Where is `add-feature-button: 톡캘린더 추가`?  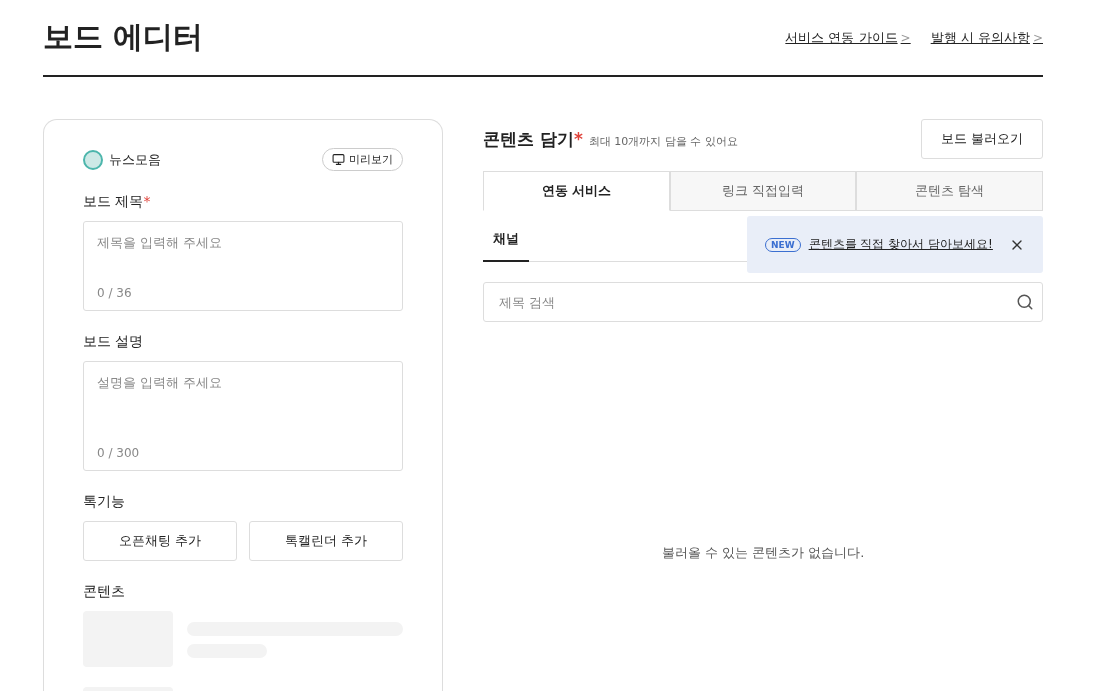
add-feature-button: 톡캘린더 추가 is located at coordinates (326, 541).